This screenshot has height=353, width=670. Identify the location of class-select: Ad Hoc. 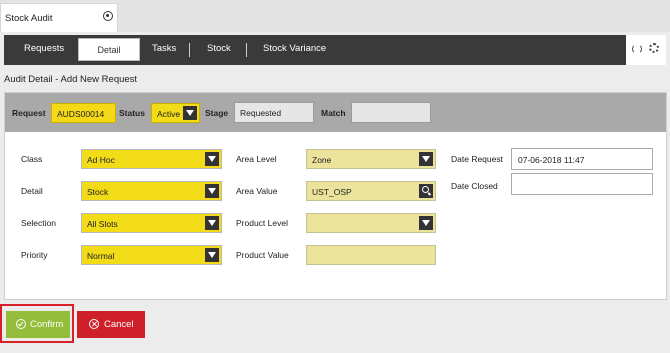
(151, 159).